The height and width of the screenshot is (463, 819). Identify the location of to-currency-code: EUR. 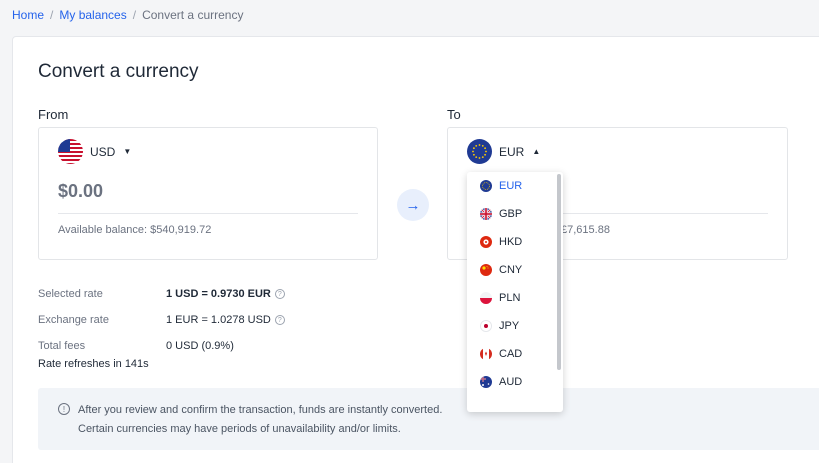
(512, 151).